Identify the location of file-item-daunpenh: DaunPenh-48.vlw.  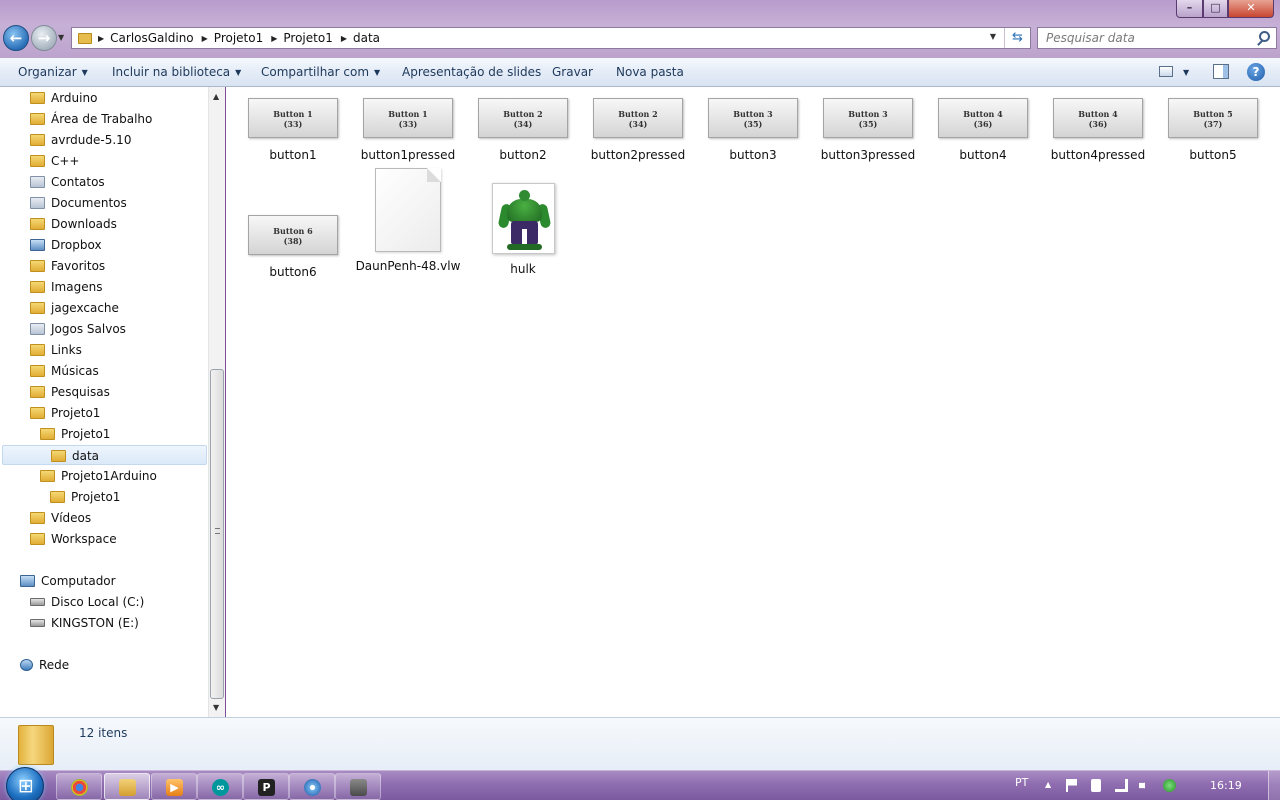
(408, 220).